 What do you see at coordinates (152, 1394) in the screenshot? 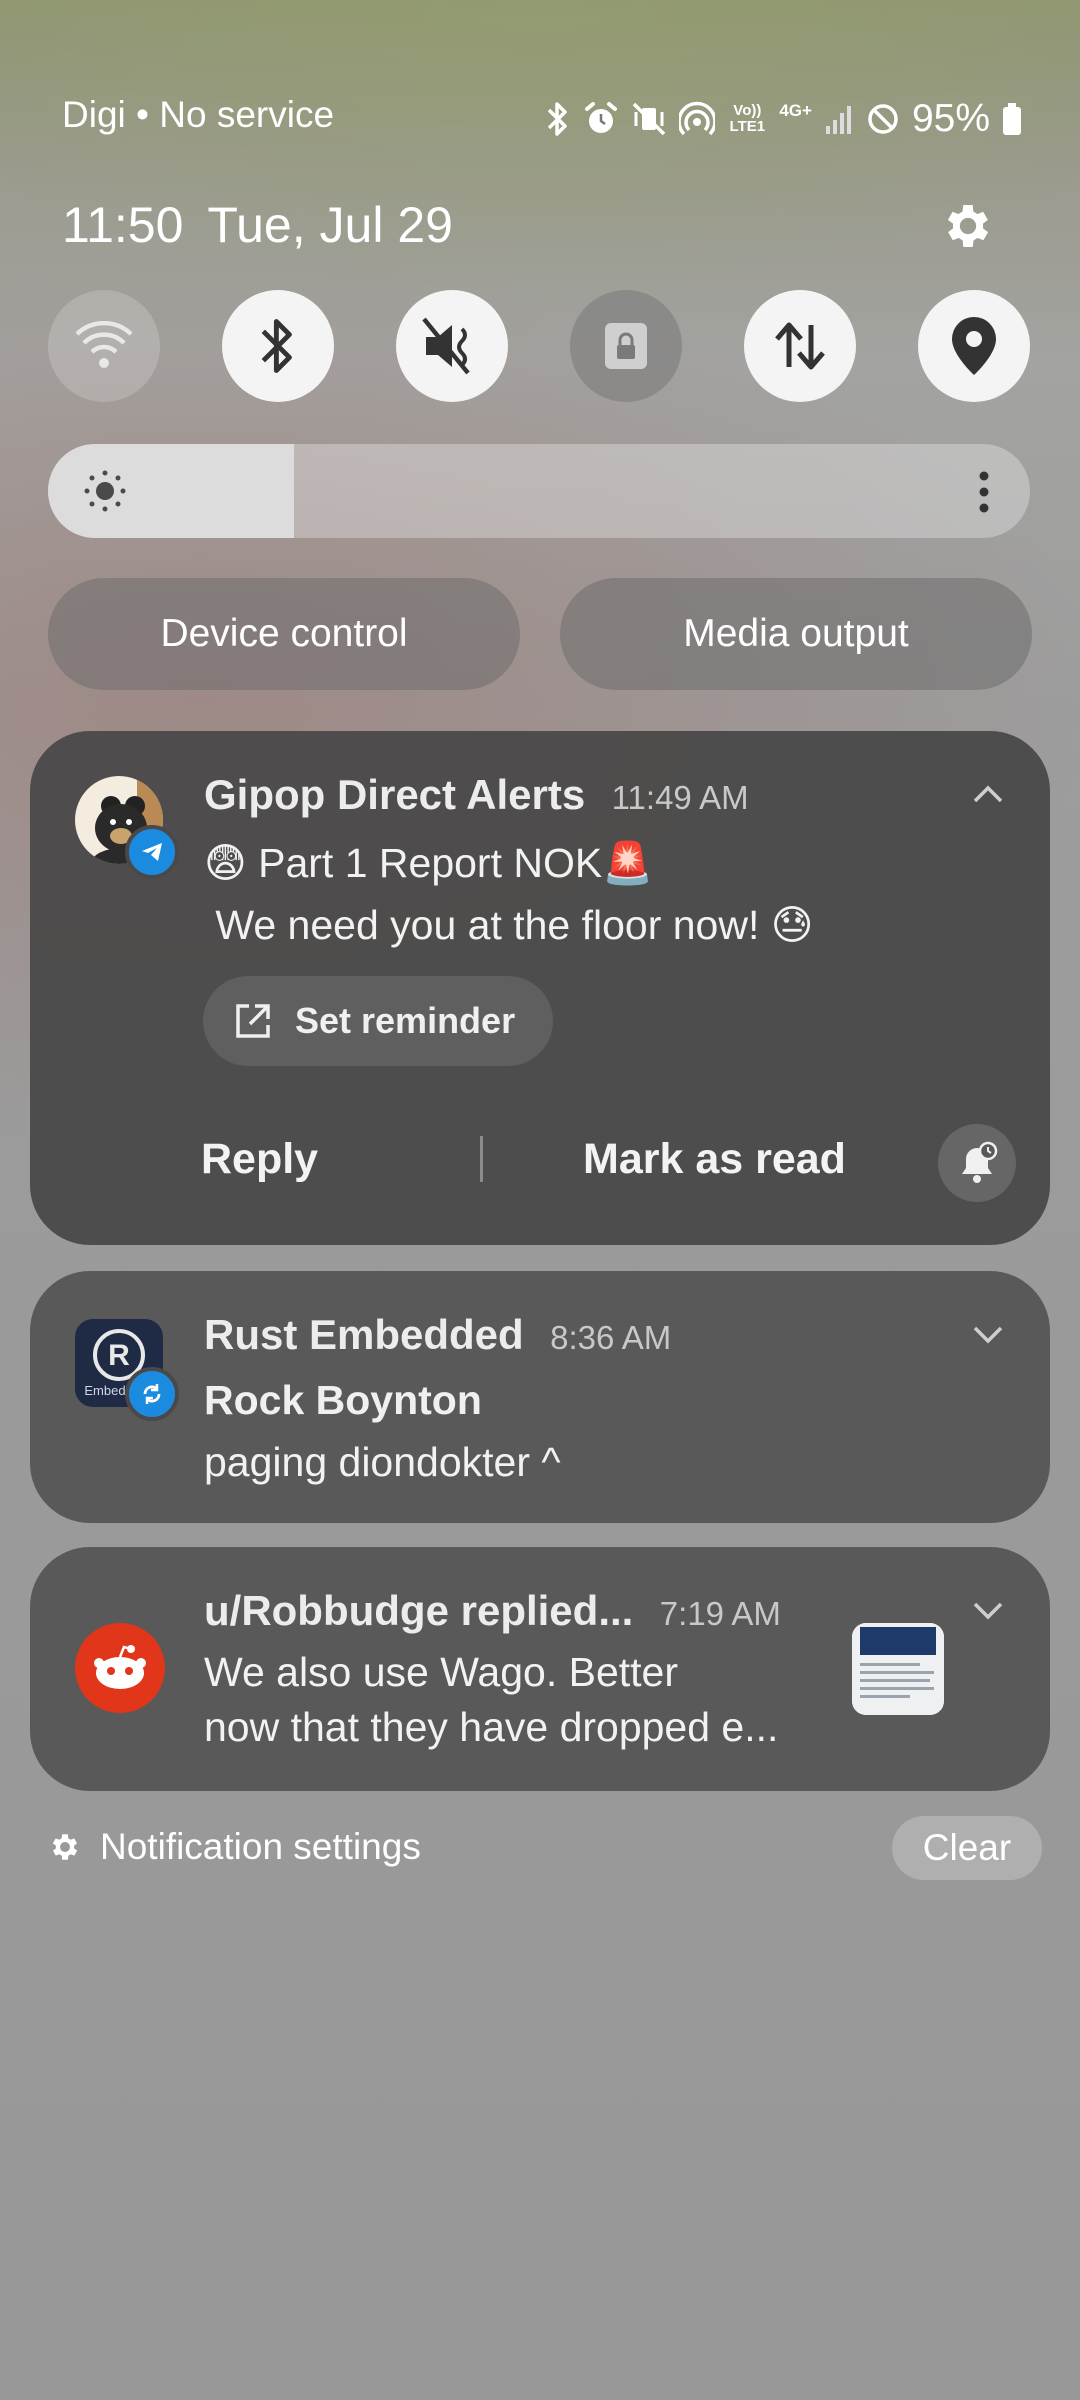
I see `sync-icon` at bounding box center [152, 1394].